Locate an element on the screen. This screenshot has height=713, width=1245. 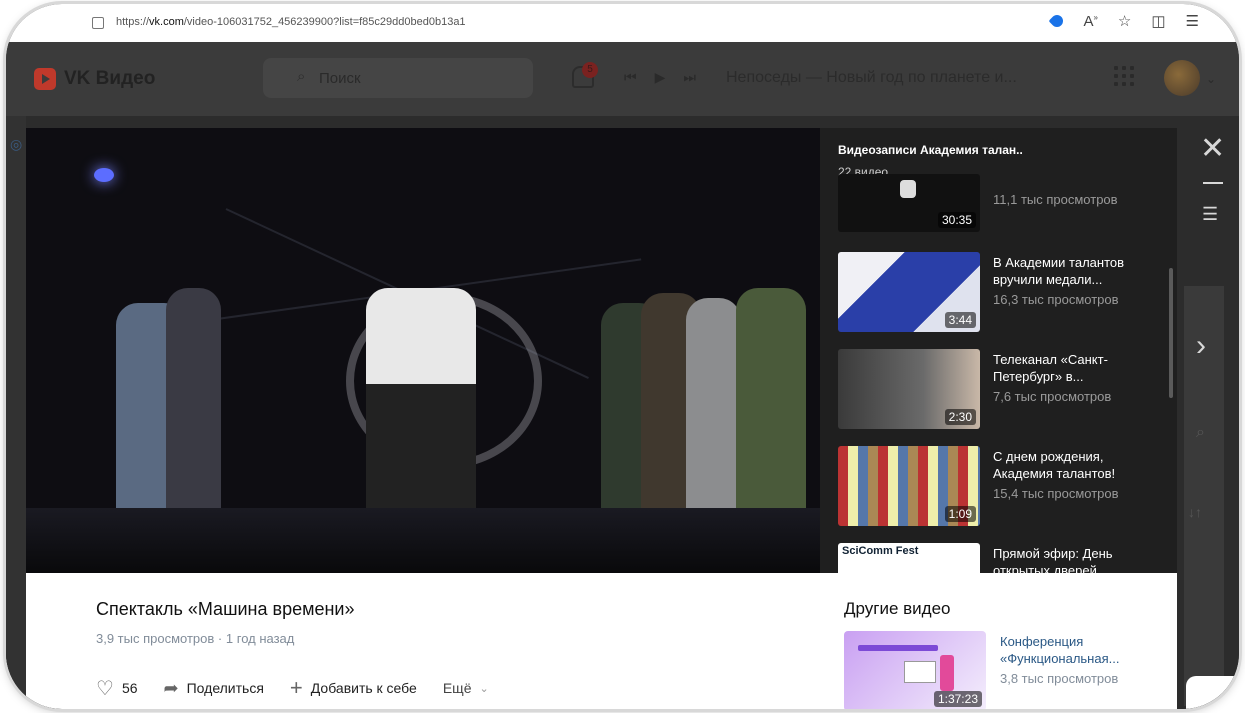
search-placeholder: Поиск is located at coordinates (340, 78).